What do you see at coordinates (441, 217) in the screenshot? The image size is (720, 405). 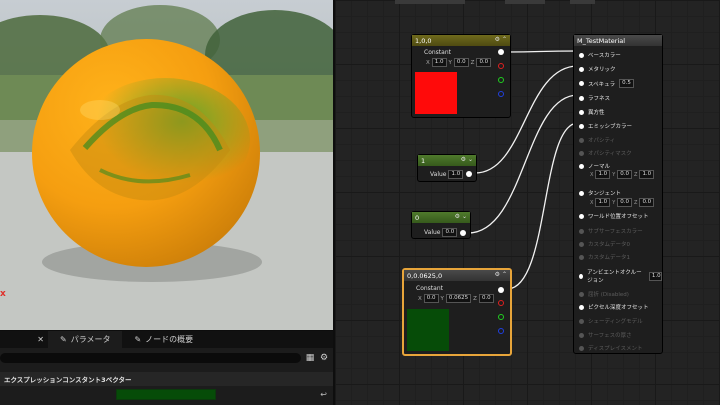 I see `node-header: 0 ⚙ ⌄` at bounding box center [441, 217].